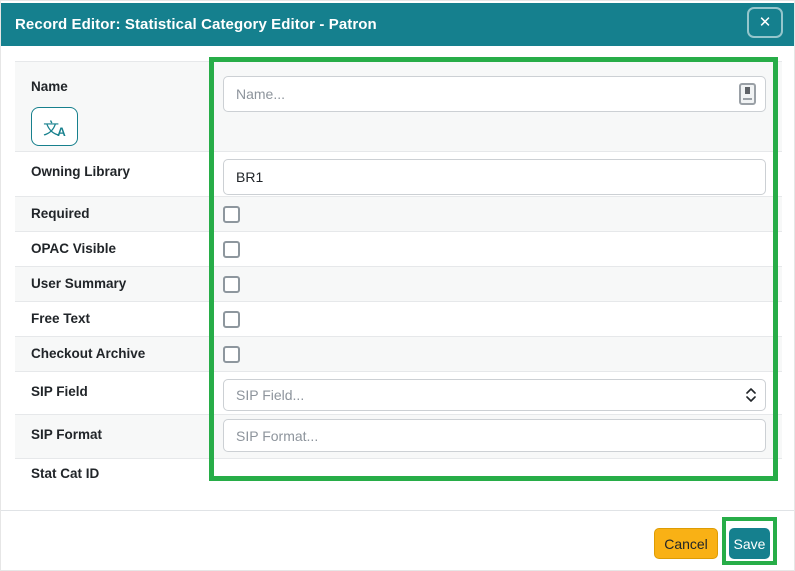  Describe the element at coordinates (231, 249) in the screenshot. I see `opac-visible-checkbox` at that location.